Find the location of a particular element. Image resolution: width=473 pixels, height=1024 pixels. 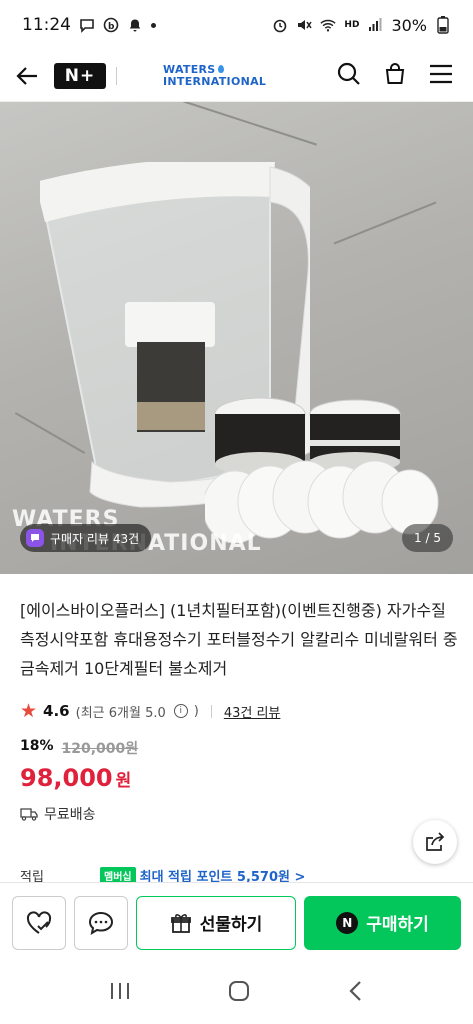

share-icon is located at coordinates (435, 841).